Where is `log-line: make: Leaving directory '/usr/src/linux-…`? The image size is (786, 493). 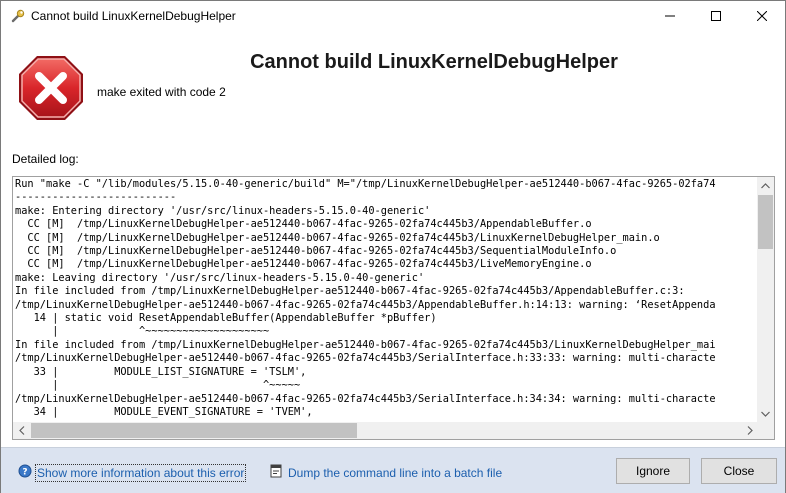
log-line: make: Leaving directory '/usr/src/linux-… is located at coordinates (220, 277).